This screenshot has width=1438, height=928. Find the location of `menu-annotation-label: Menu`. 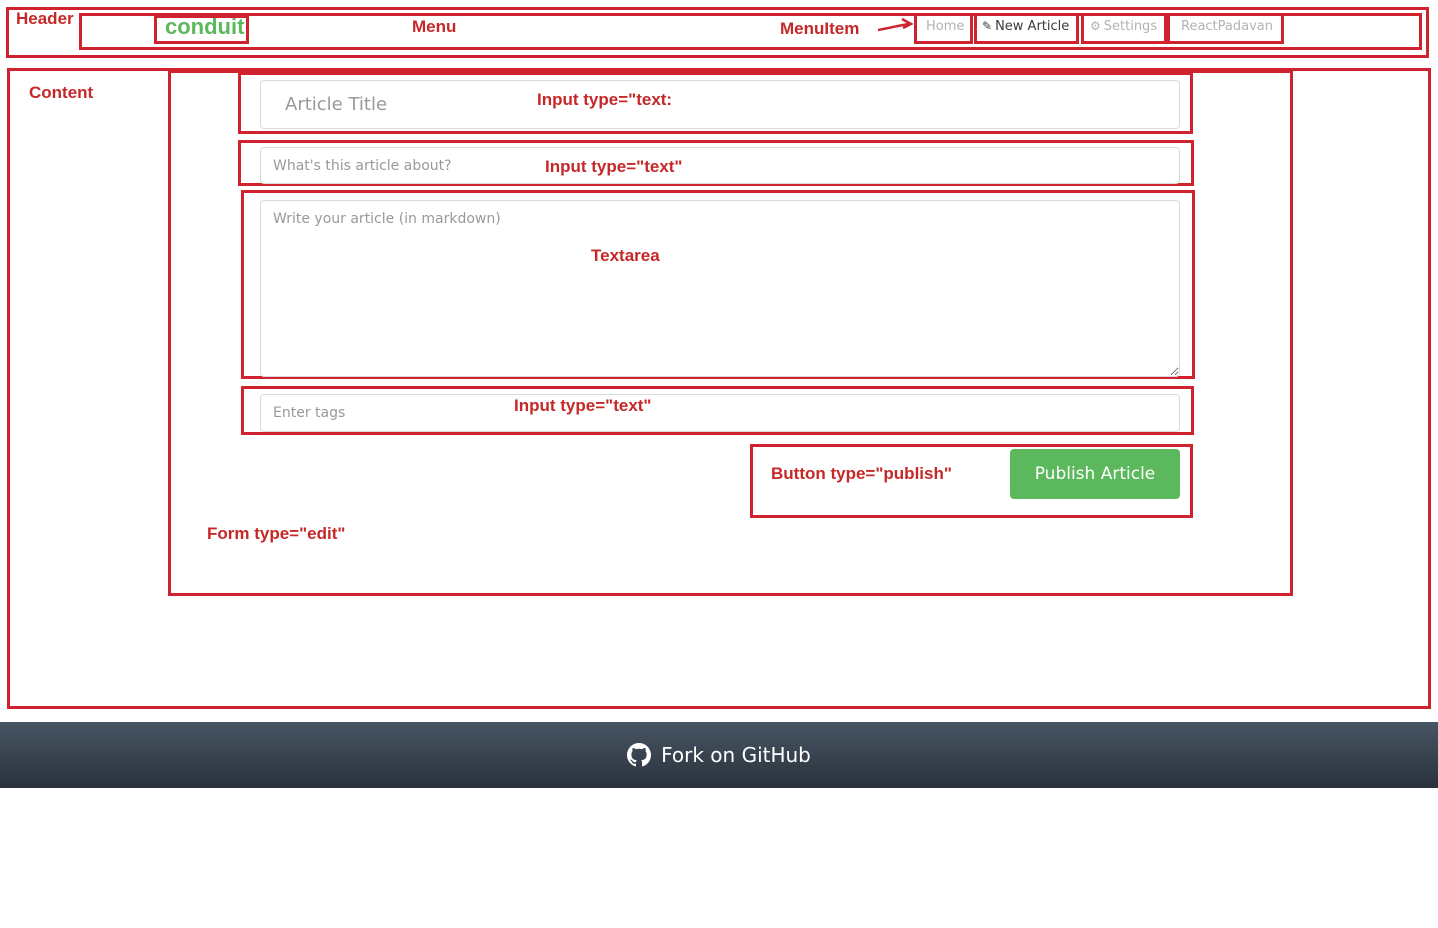

menu-annotation-label: Menu is located at coordinates (434, 26).